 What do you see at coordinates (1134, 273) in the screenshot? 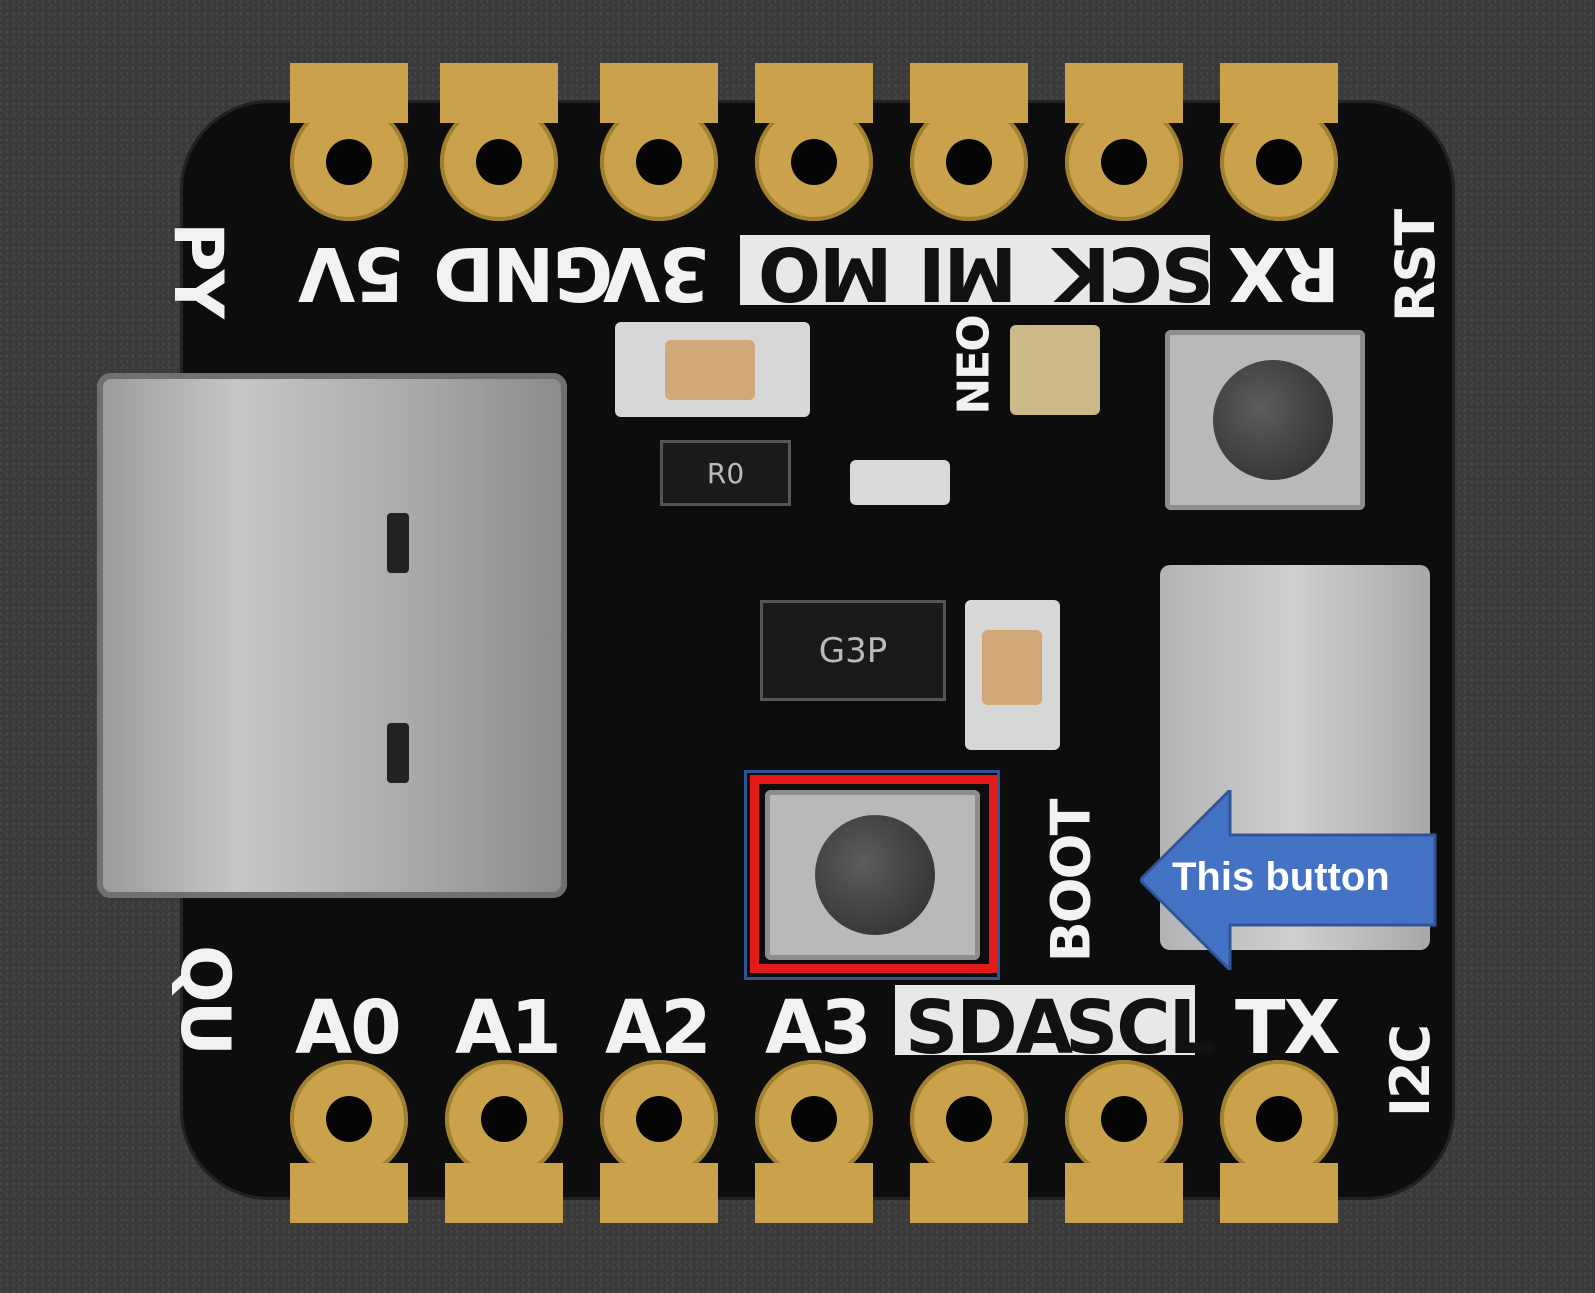
I see `pin-label-sck: SCK` at bounding box center [1134, 273].